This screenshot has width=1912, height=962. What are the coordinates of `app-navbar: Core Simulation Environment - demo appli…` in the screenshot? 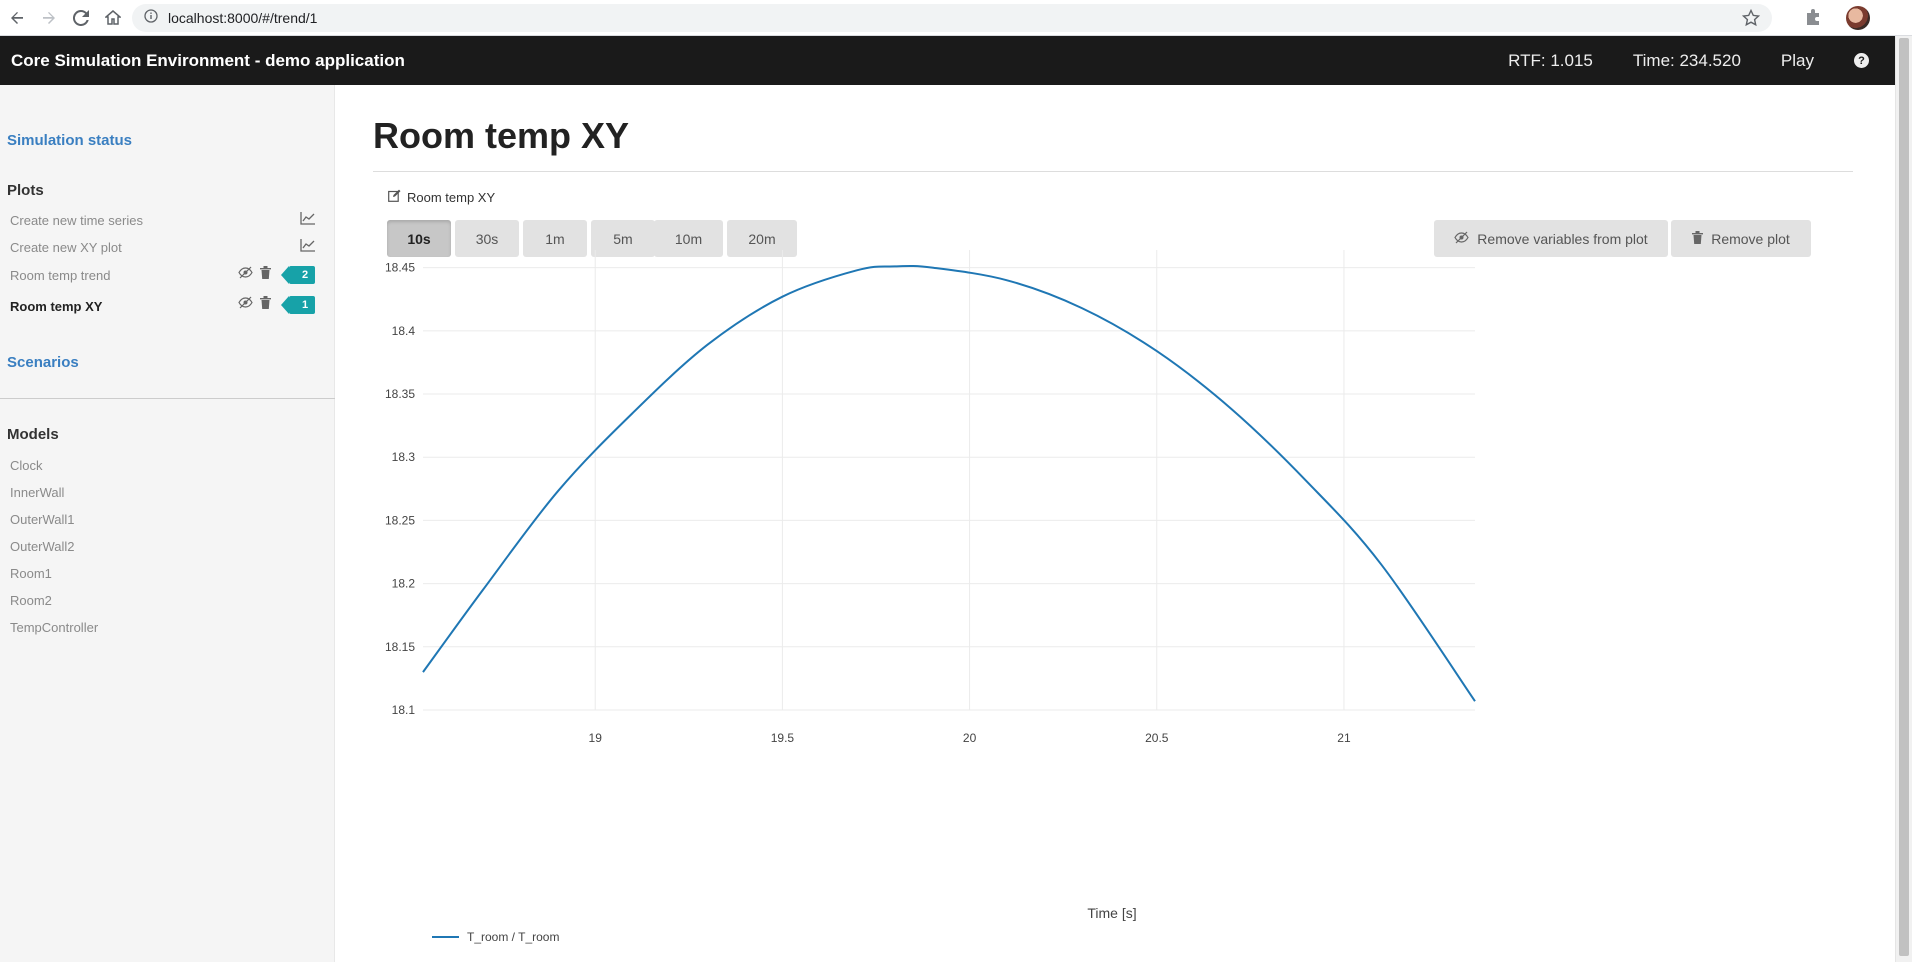 It's located at (947, 60).